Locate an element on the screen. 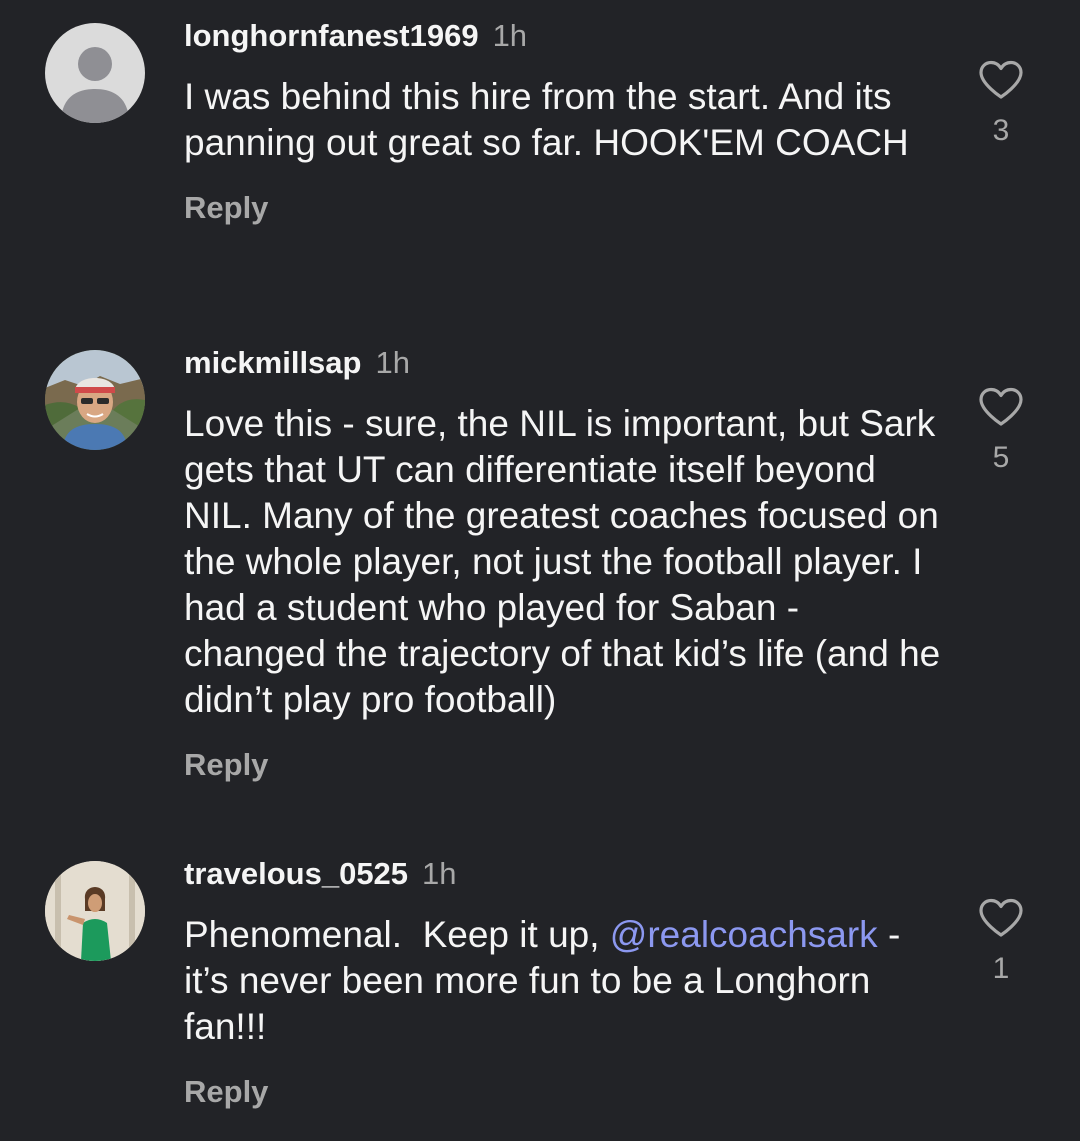 The width and height of the screenshot is (1080, 1141). comment-meta: longhornfanest1969 1h is located at coordinates (564, 36).